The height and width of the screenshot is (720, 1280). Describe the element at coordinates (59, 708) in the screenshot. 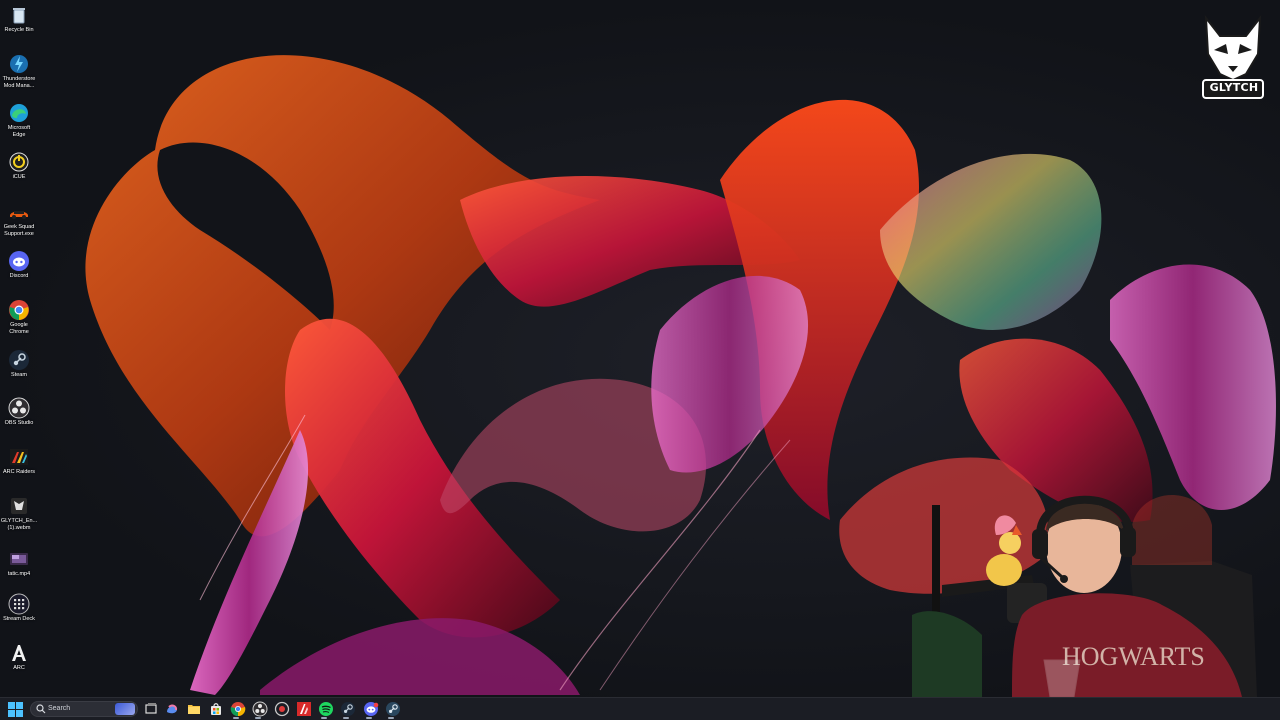

I see `search-placeholder: Search` at that location.